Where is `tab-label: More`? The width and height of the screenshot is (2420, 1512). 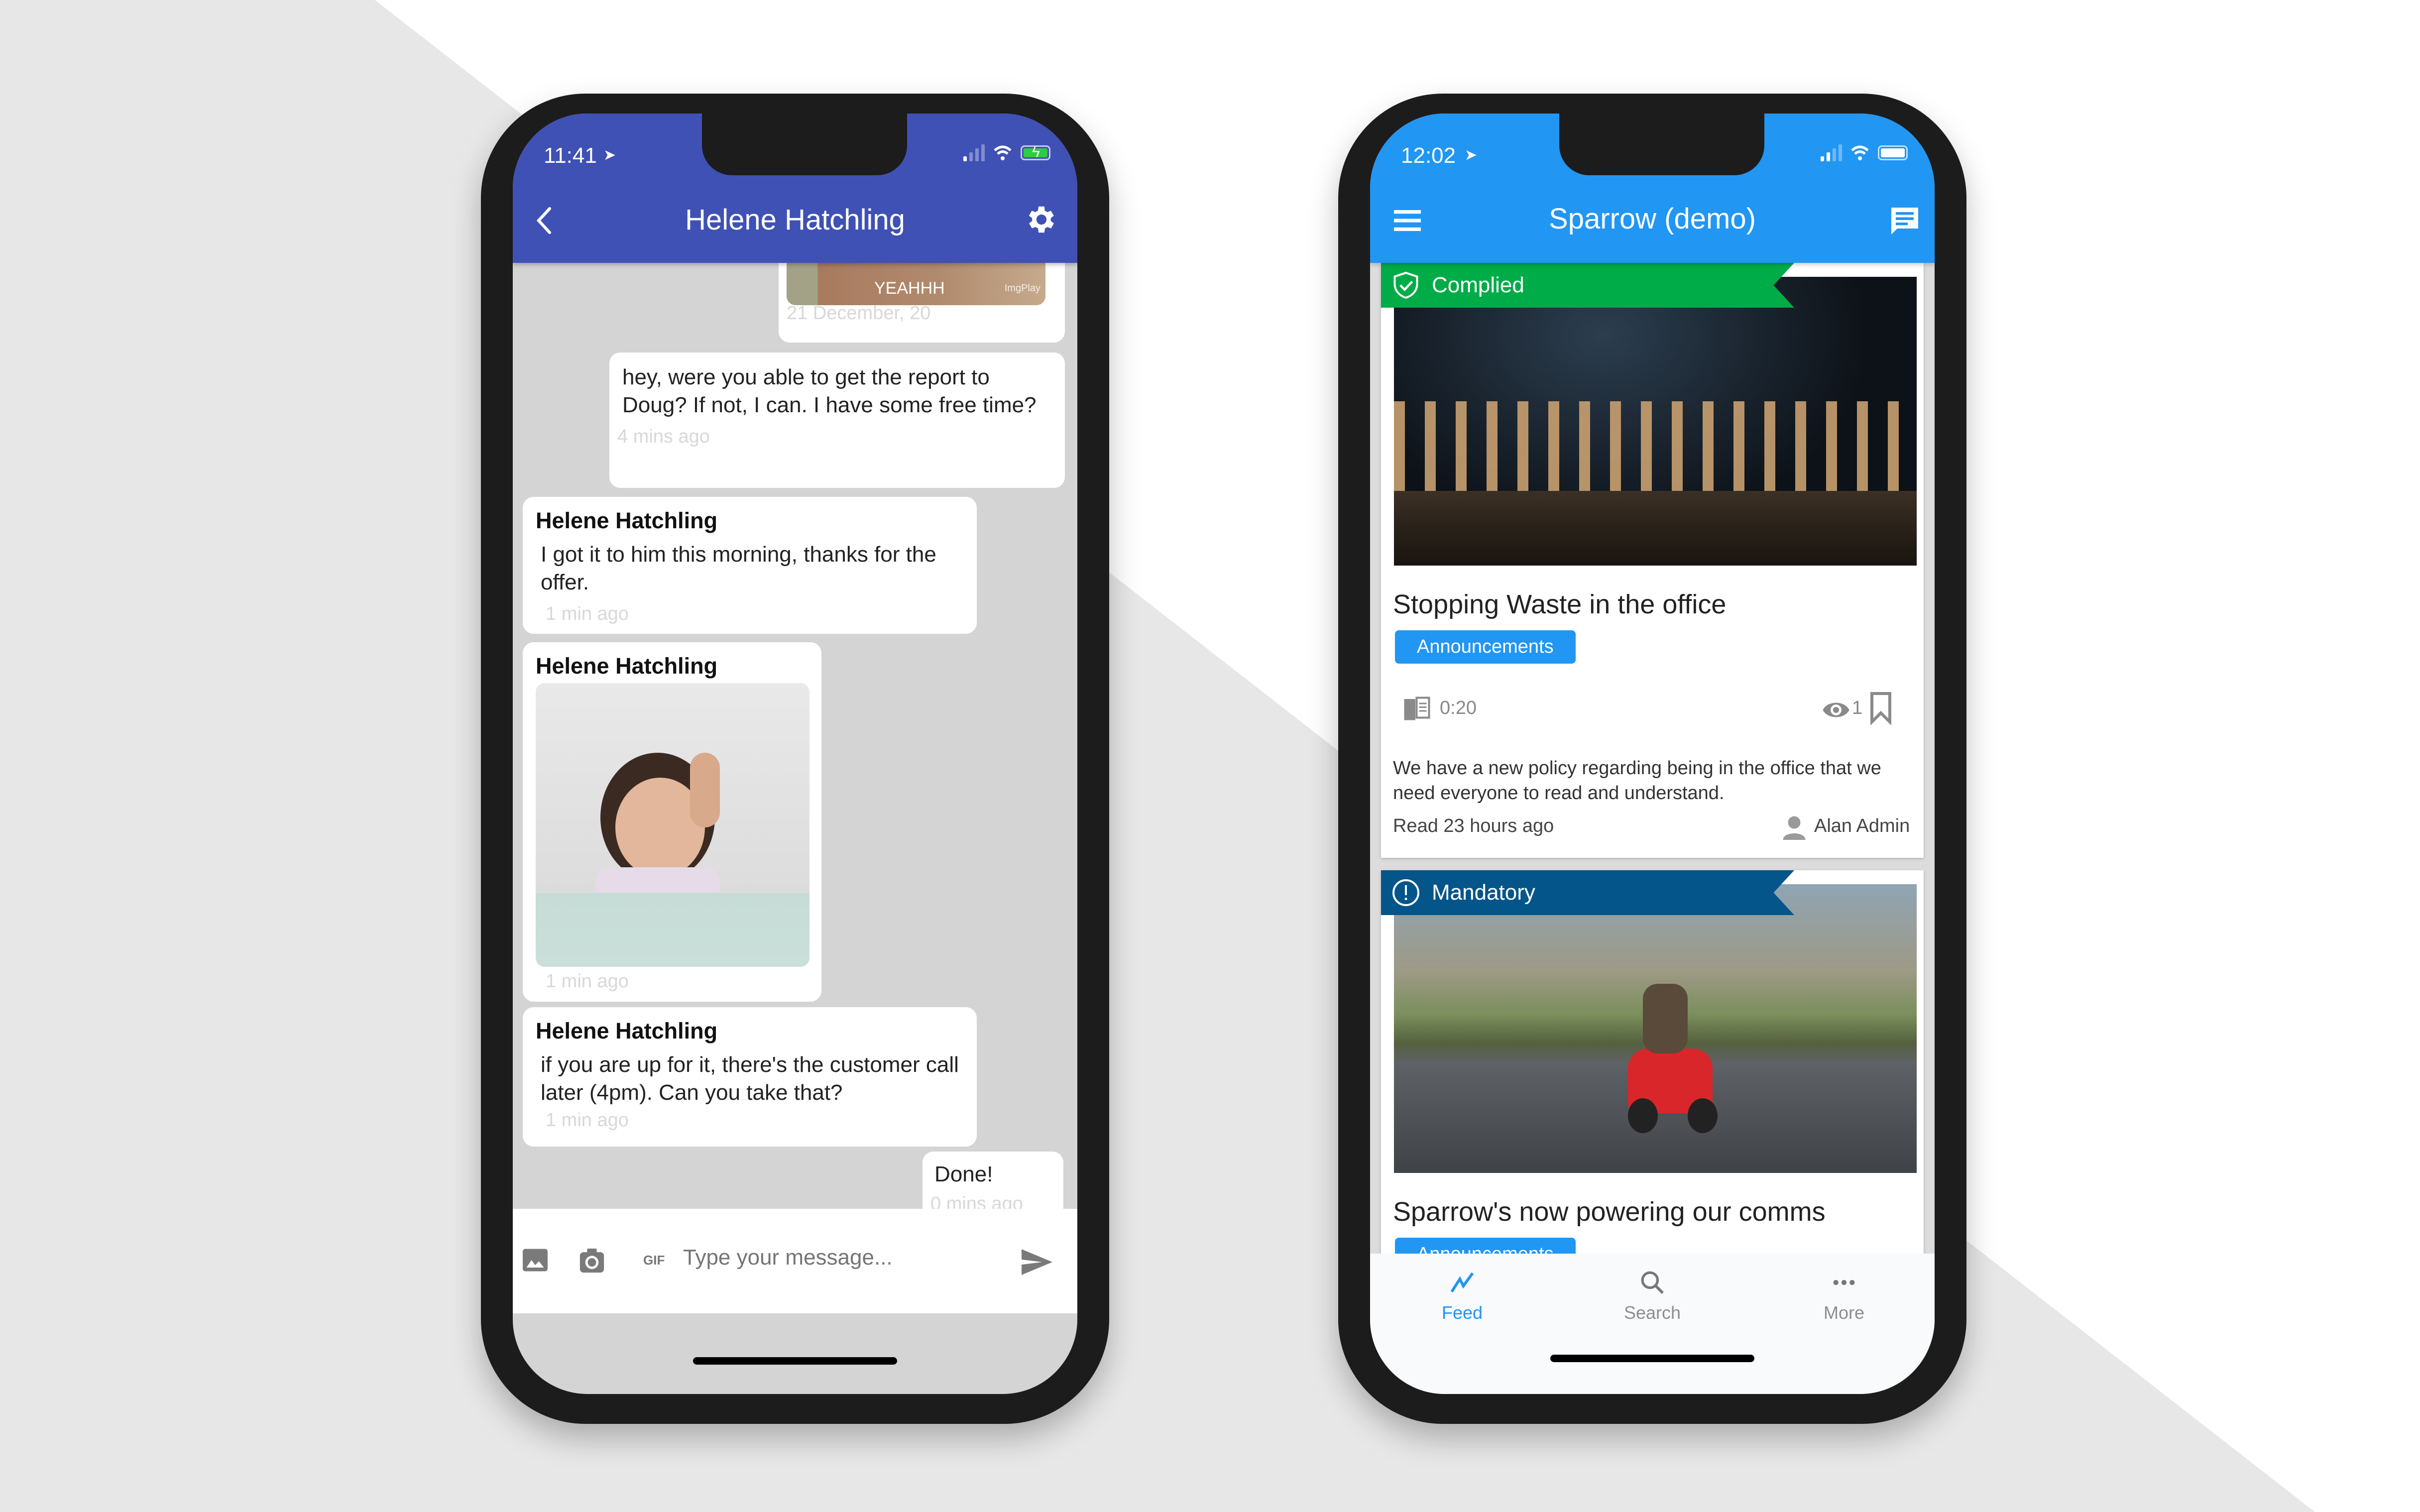 tab-label: More is located at coordinates (1844, 1312).